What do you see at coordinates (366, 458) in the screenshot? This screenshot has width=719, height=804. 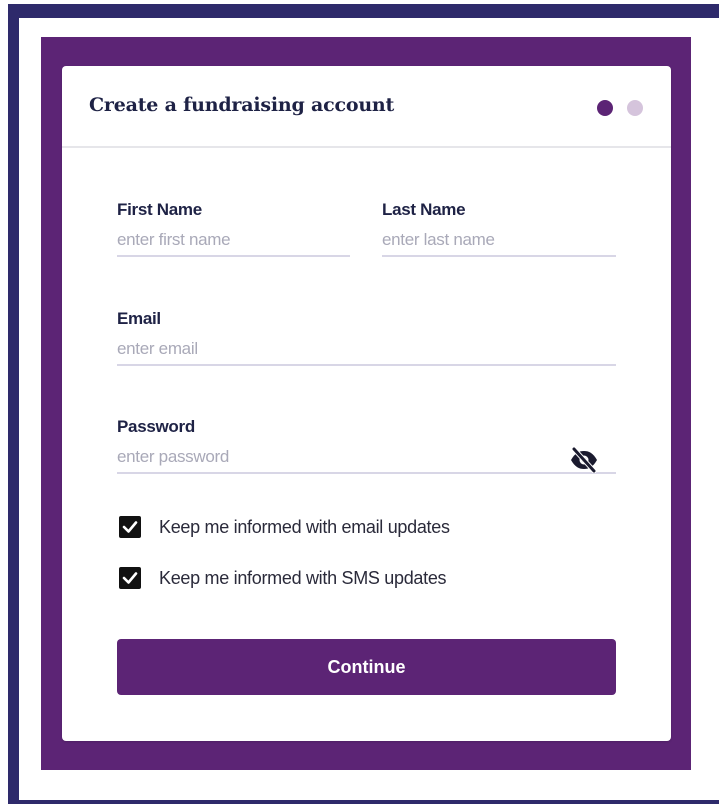 I see `password-input` at bounding box center [366, 458].